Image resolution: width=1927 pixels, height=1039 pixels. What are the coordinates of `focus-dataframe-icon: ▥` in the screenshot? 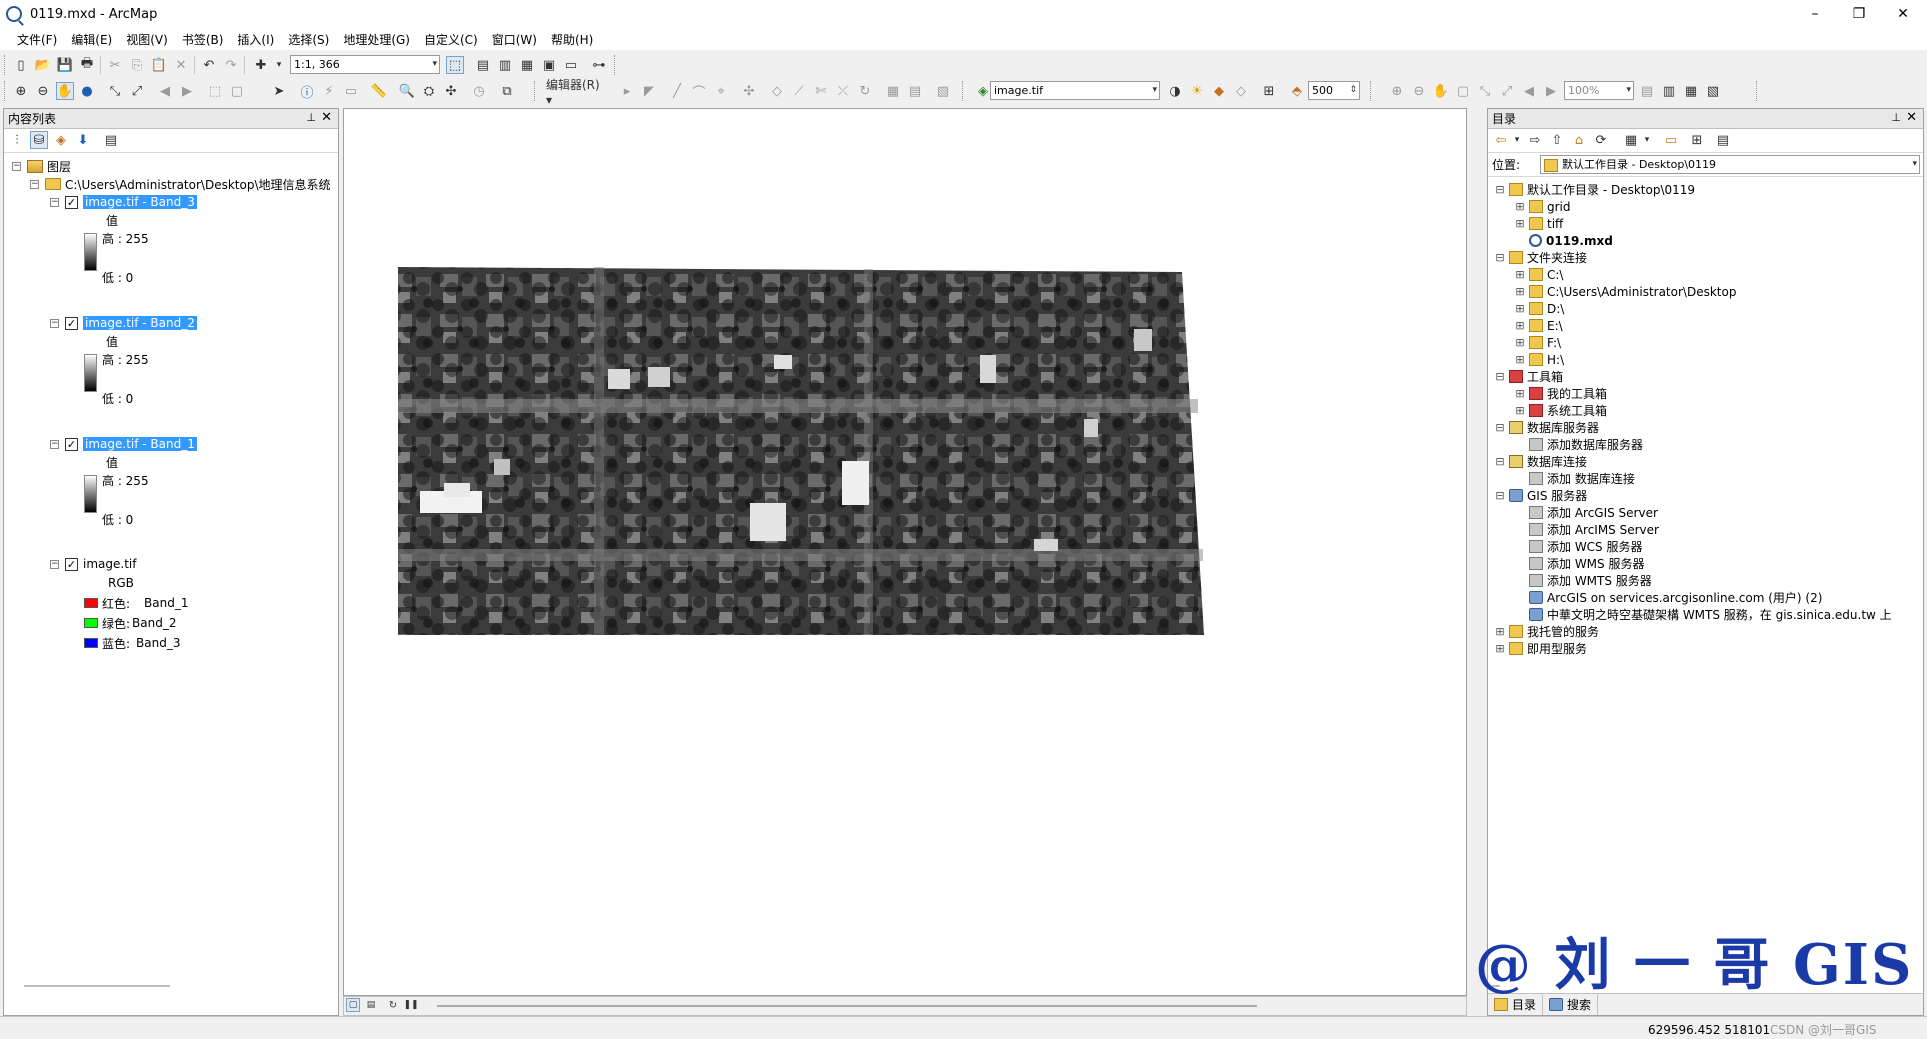 It's located at (1669, 91).